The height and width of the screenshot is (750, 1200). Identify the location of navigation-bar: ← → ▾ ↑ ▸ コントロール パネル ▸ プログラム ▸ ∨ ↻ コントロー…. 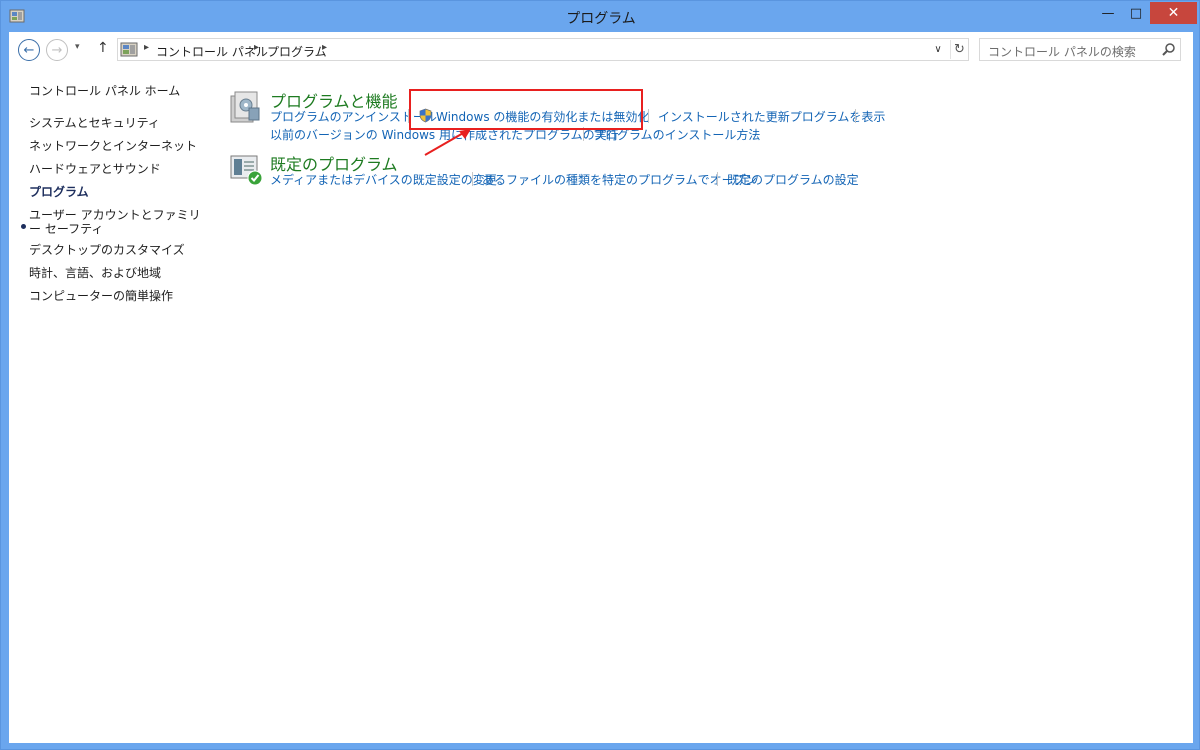
(601, 50).